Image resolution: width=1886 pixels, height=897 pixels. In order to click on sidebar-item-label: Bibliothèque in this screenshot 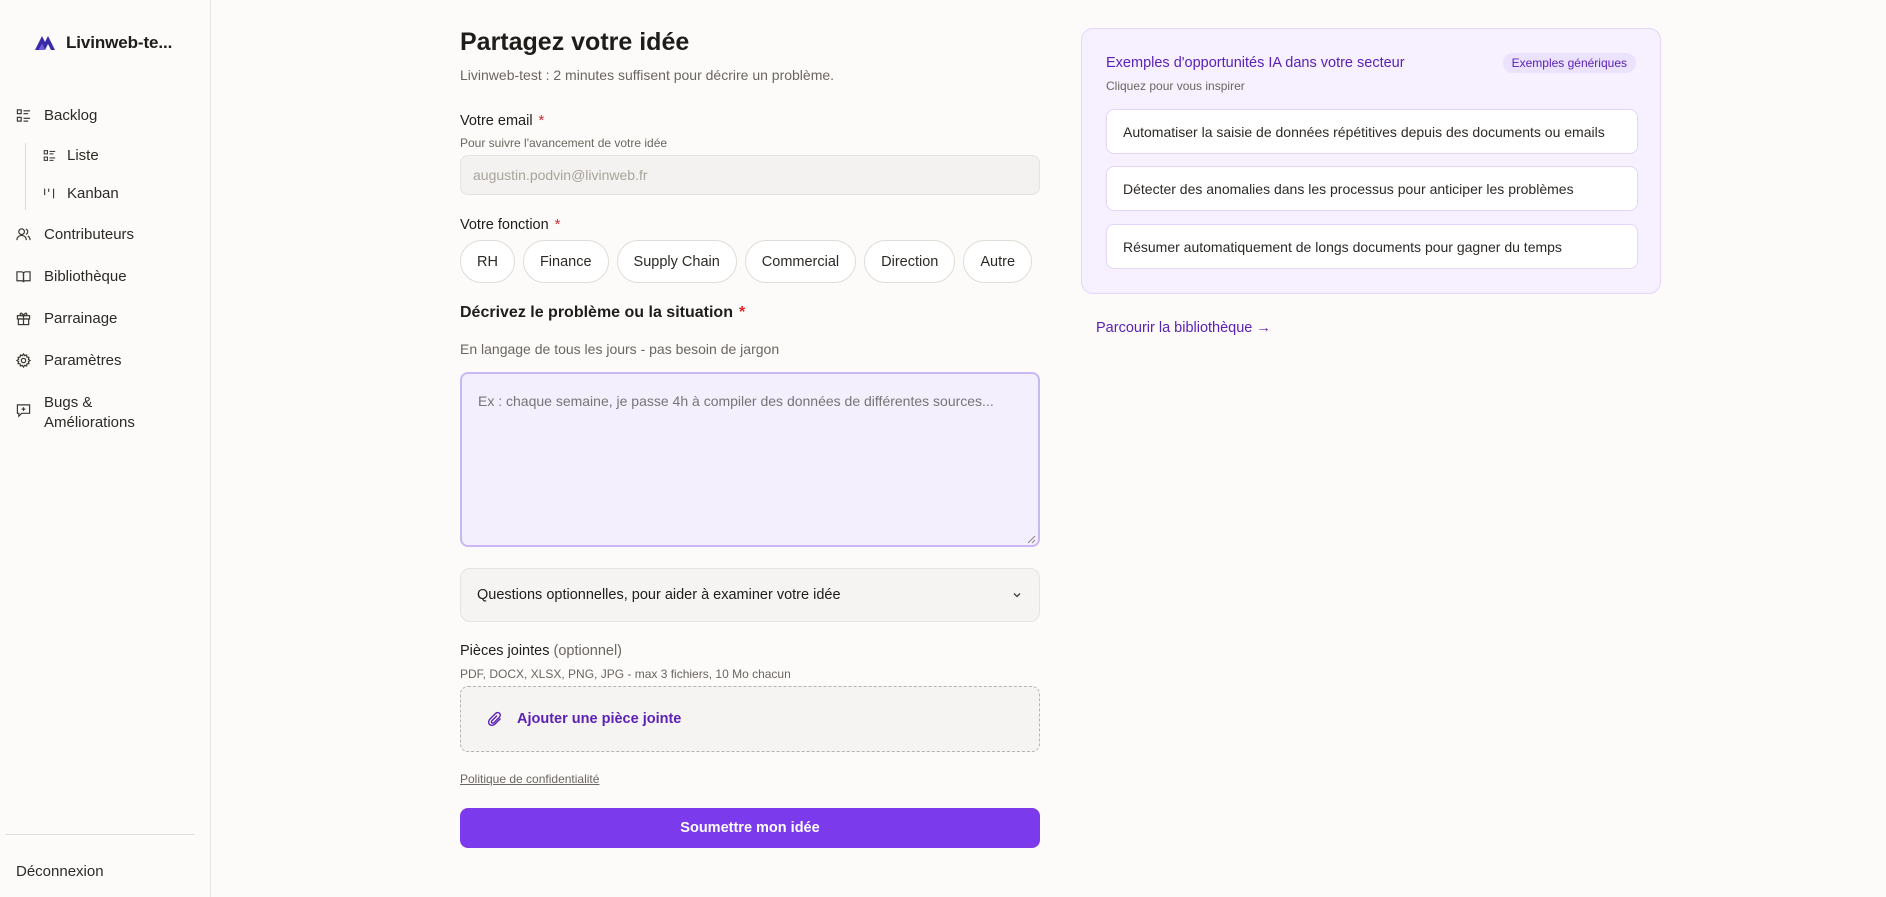, I will do `click(85, 276)`.